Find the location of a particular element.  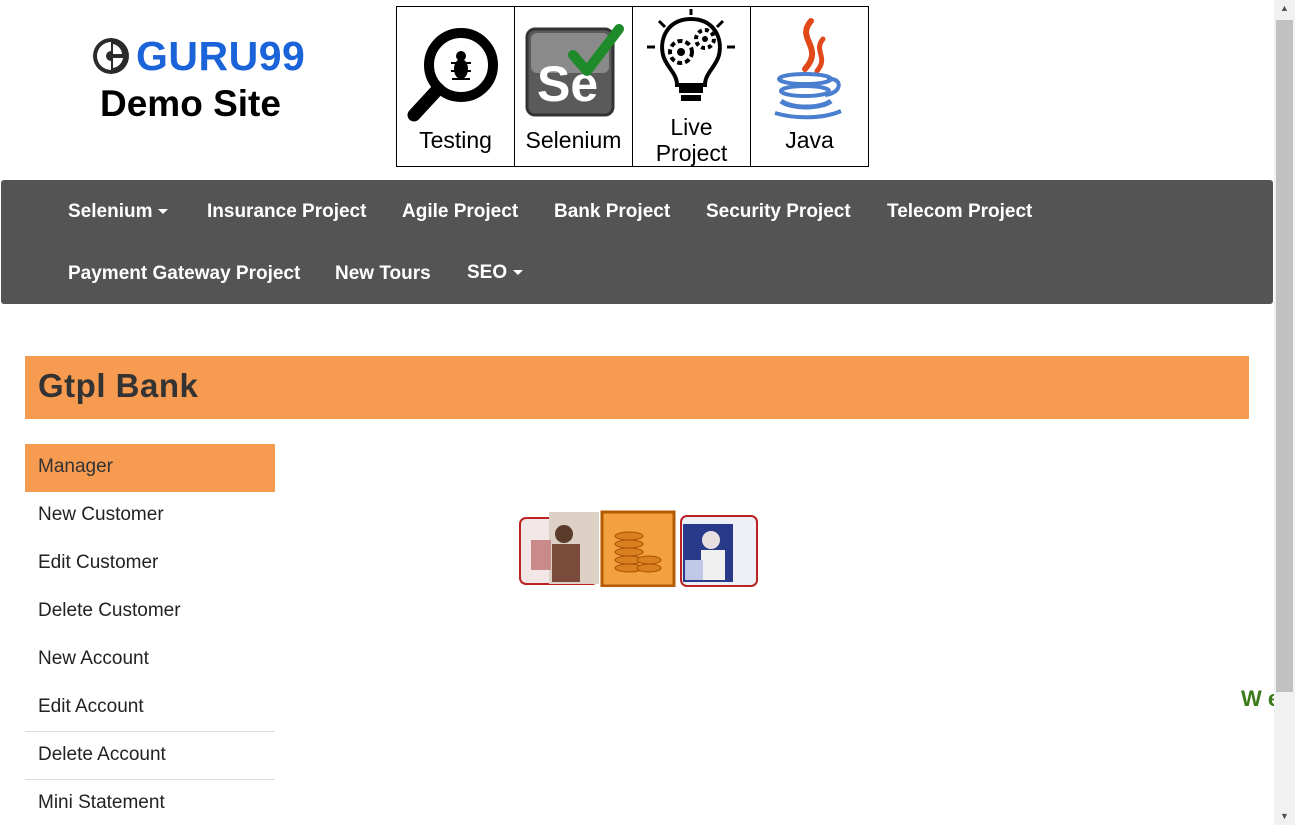

selenium-logo-icon: Se is located at coordinates (574, 70).